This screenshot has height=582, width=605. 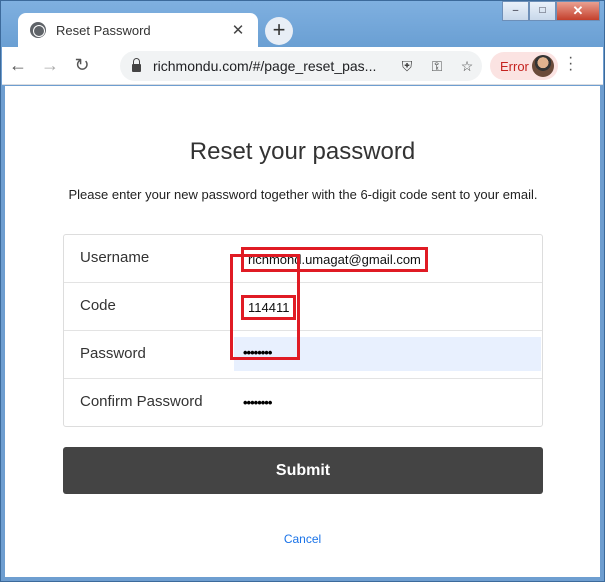 I want to click on star-icon: ☆, so click(x=467, y=66).